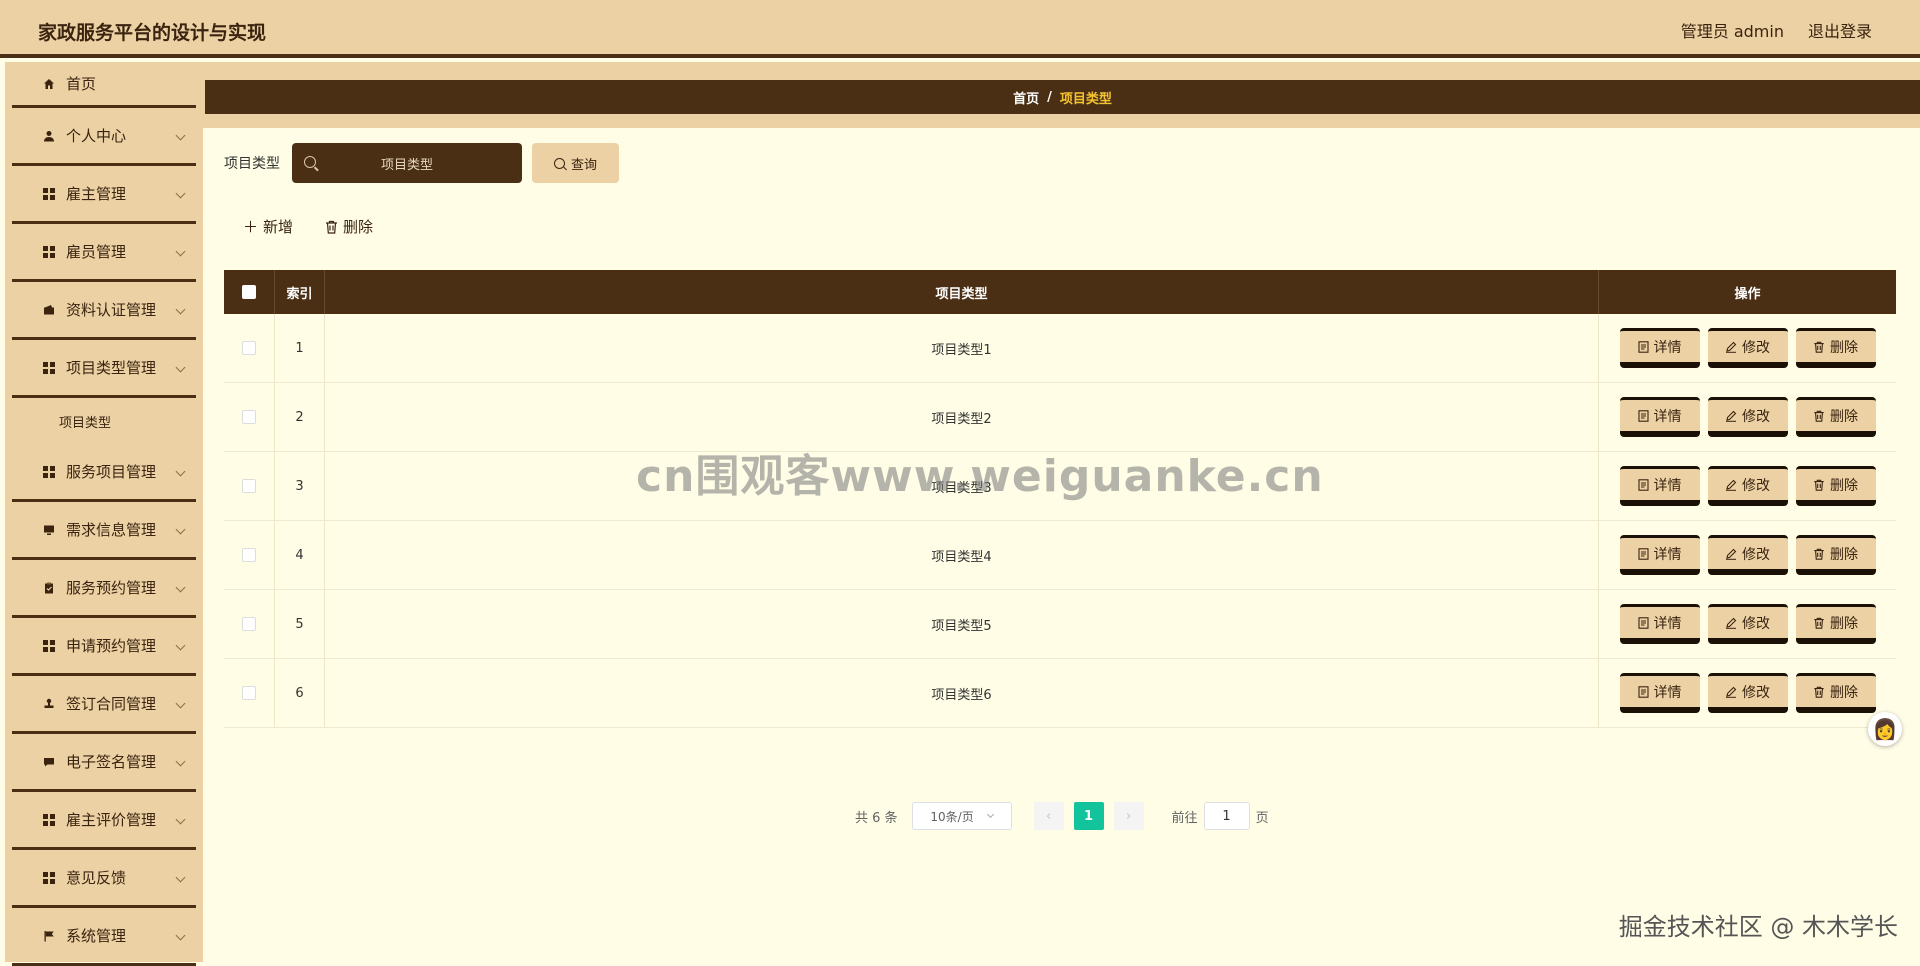 This screenshot has width=1920, height=966. What do you see at coordinates (1128, 816) in the screenshot?
I see `next-page-button: ›` at bounding box center [1128, 816].